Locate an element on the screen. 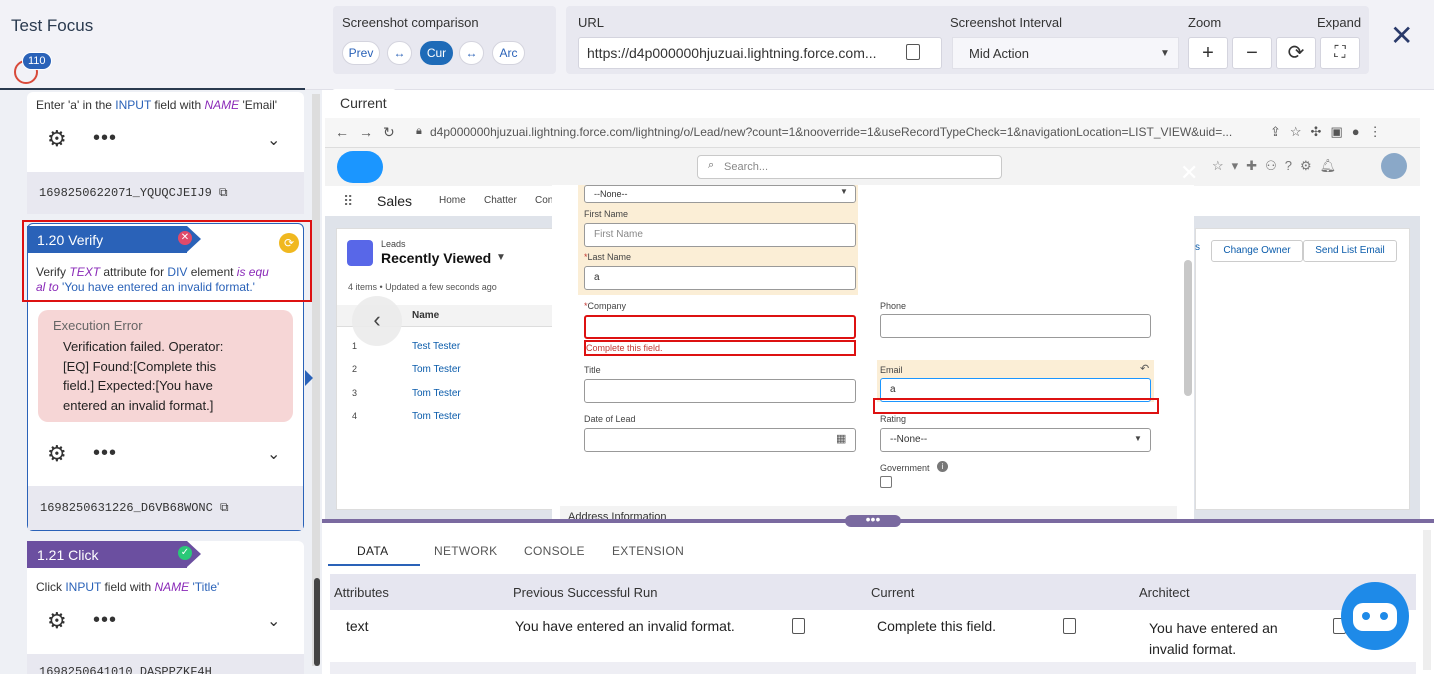  details-scrollbar is located at coordinates (1427, 600).